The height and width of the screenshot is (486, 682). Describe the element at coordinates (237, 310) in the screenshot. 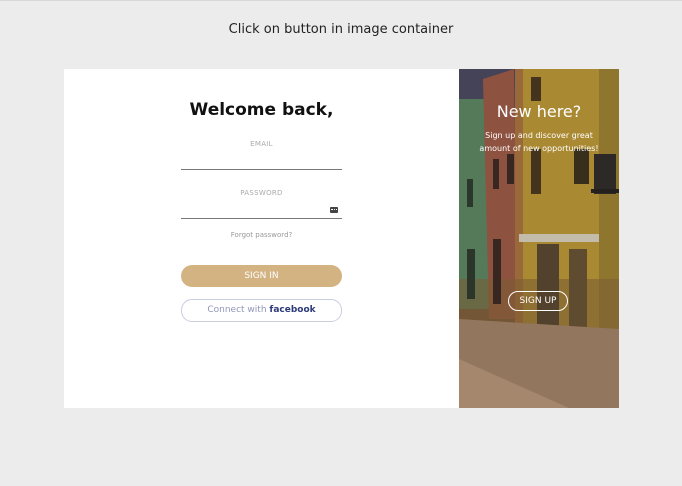

I see `connect-label: Connect with` at that location.